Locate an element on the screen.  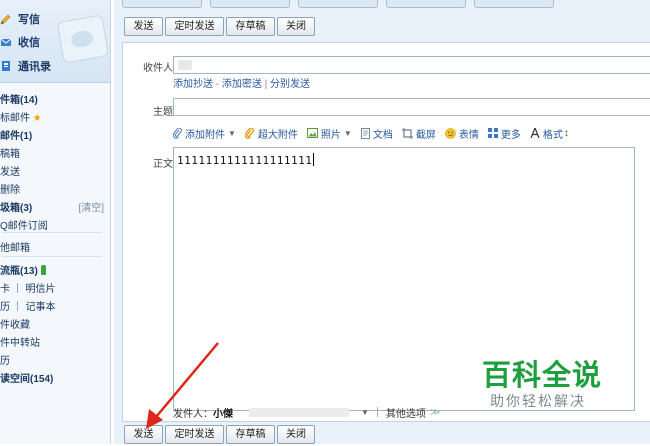
folder-item: 历 ｜ 记事本 is located at coordinates (52, 307).